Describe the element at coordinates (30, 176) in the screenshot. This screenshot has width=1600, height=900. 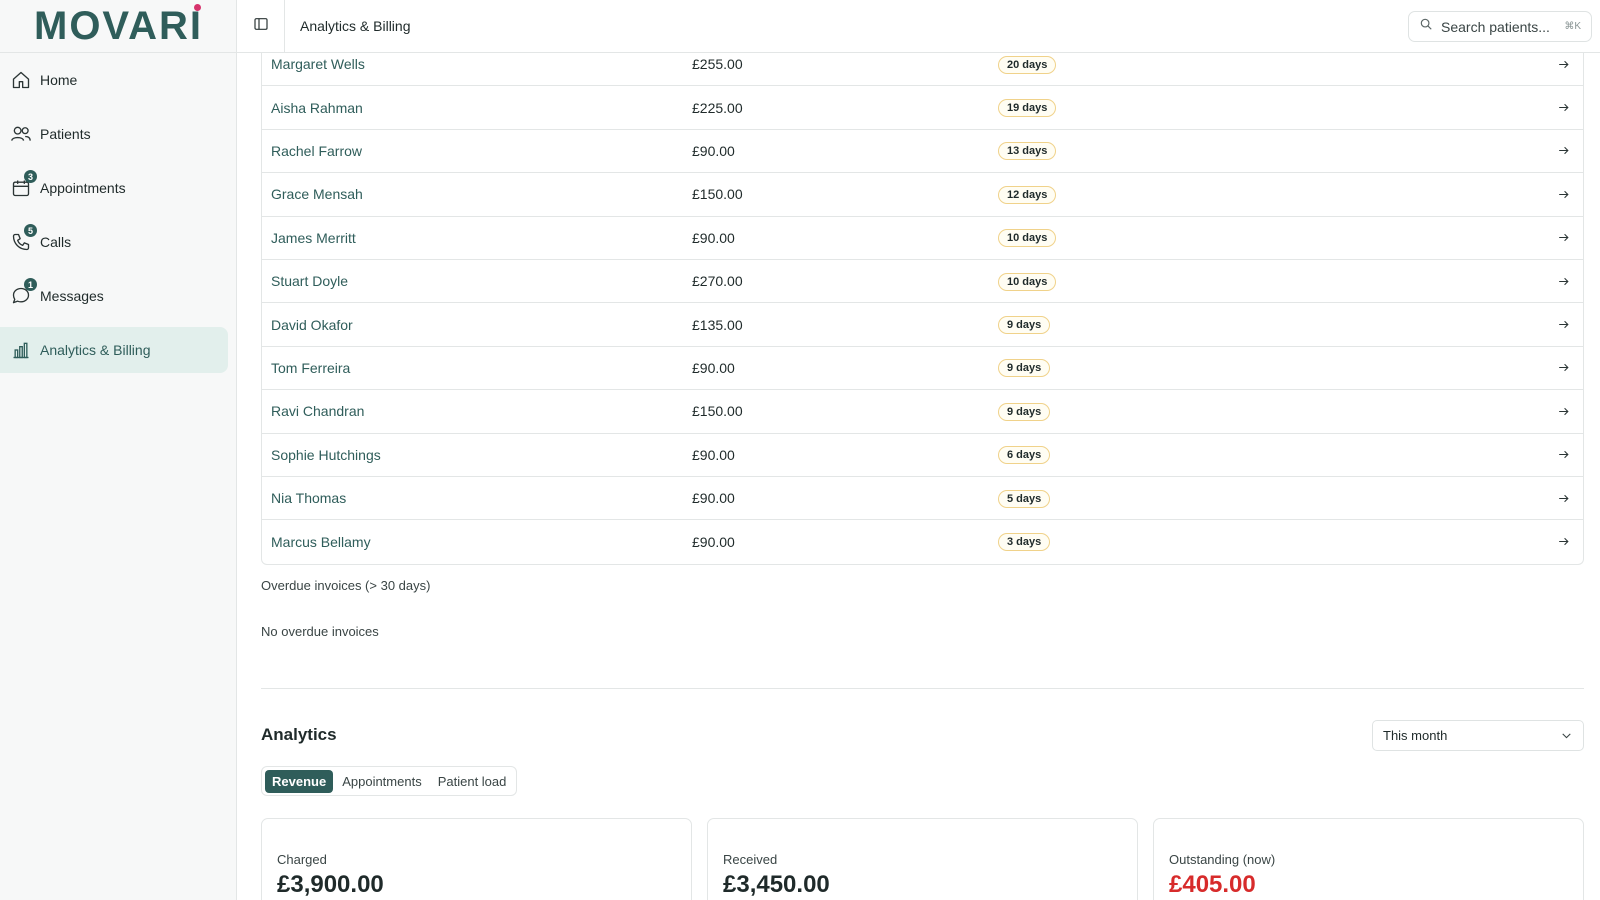
I see `notification-badge: 3` at that location.